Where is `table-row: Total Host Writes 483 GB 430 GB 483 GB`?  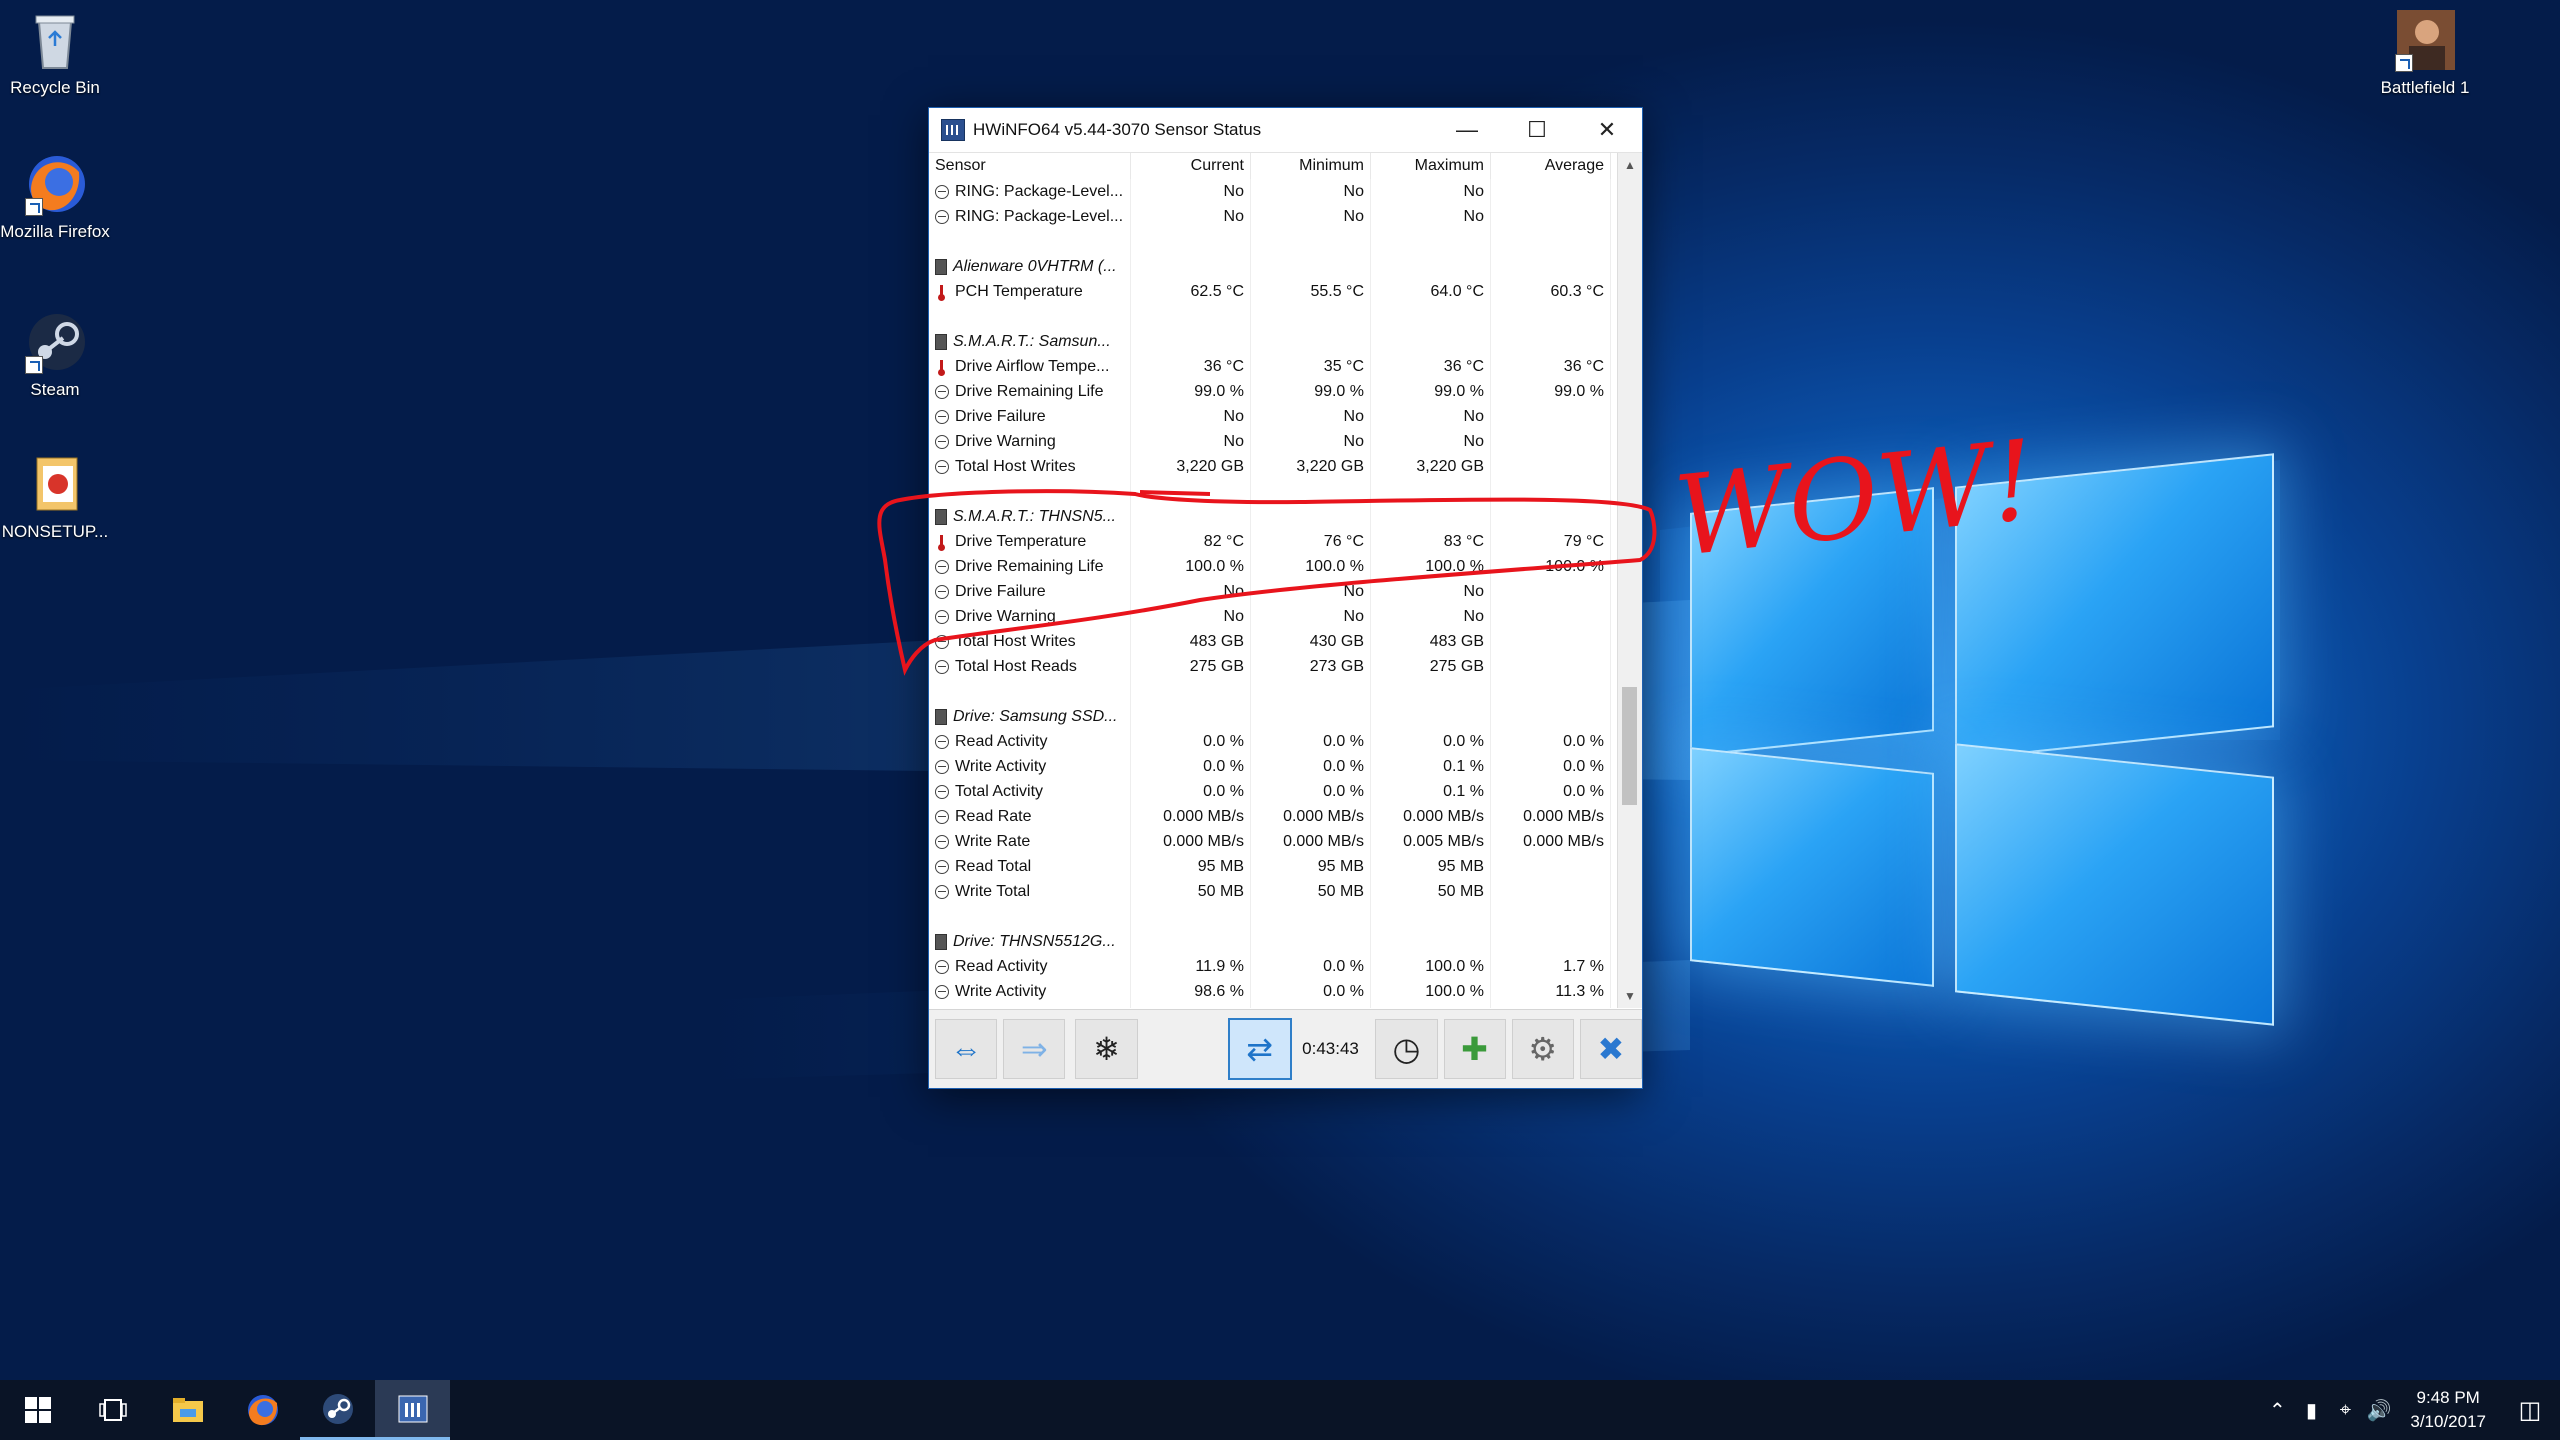
table-row: Total Host Writes 483 GB 430 GB 483 GB is located at coordinates (1273, 641).